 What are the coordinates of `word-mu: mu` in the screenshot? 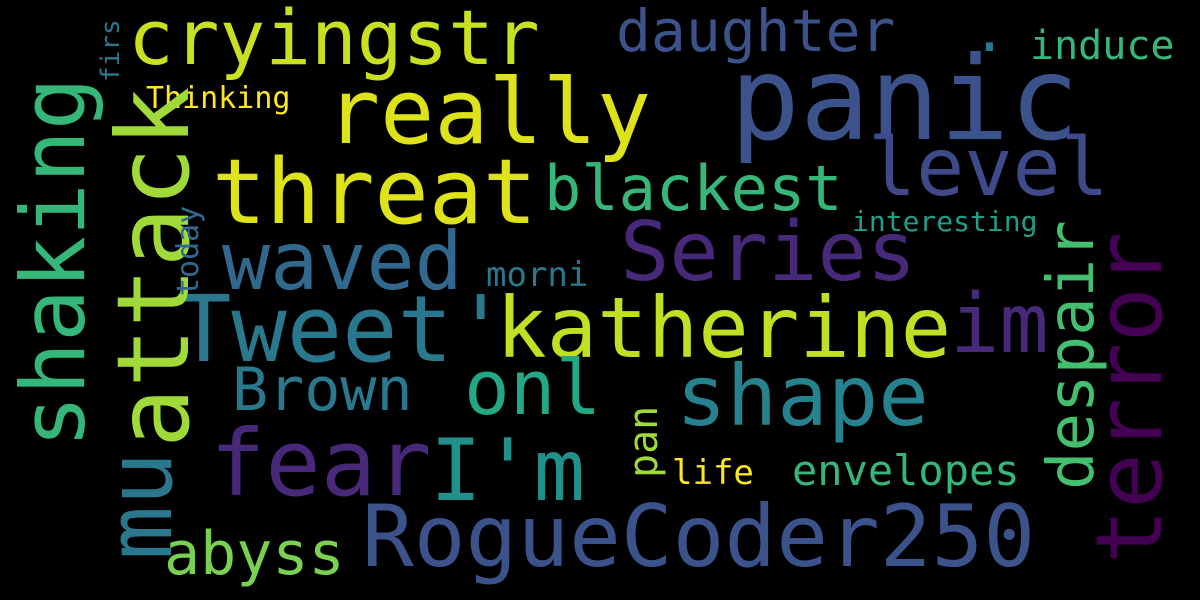 It's located at (140, 505).